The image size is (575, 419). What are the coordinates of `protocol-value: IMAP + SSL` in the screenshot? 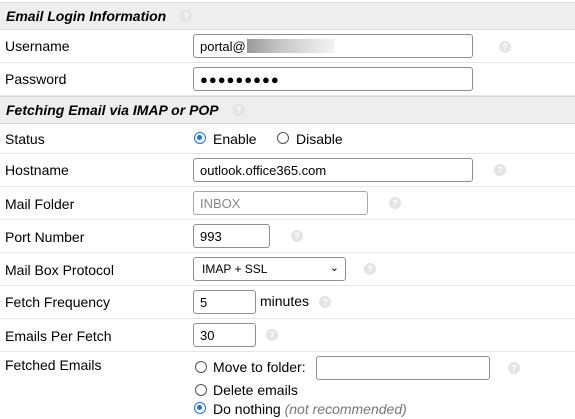 It's located at (235, 269).